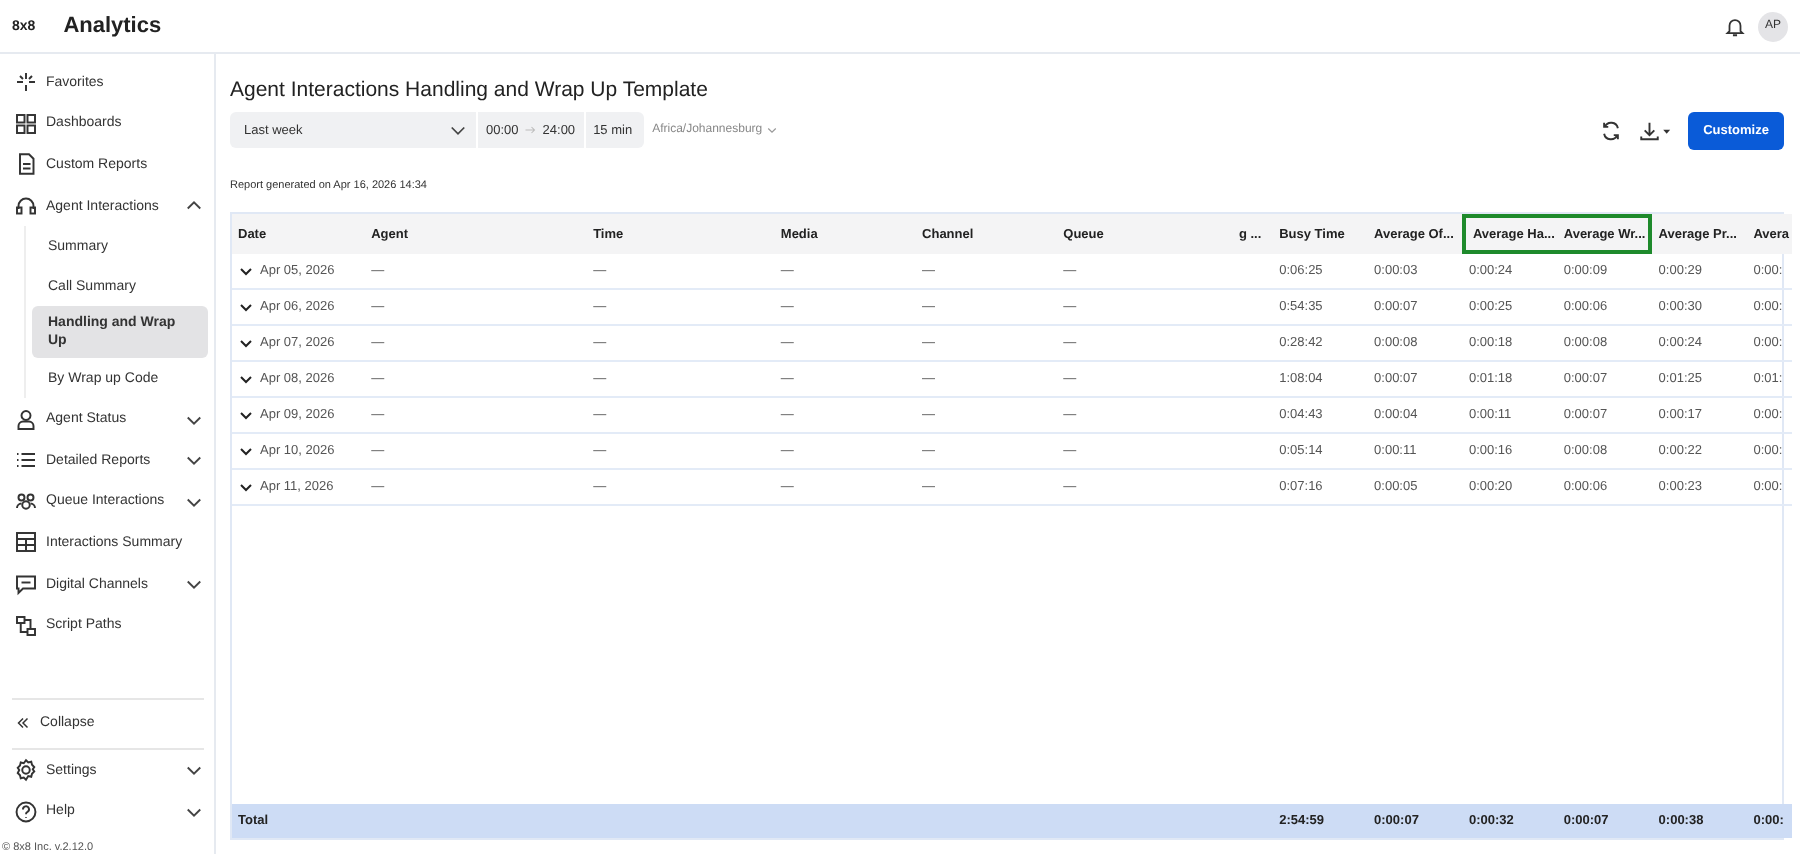  I want to click on person-icon, so click(26, 419).